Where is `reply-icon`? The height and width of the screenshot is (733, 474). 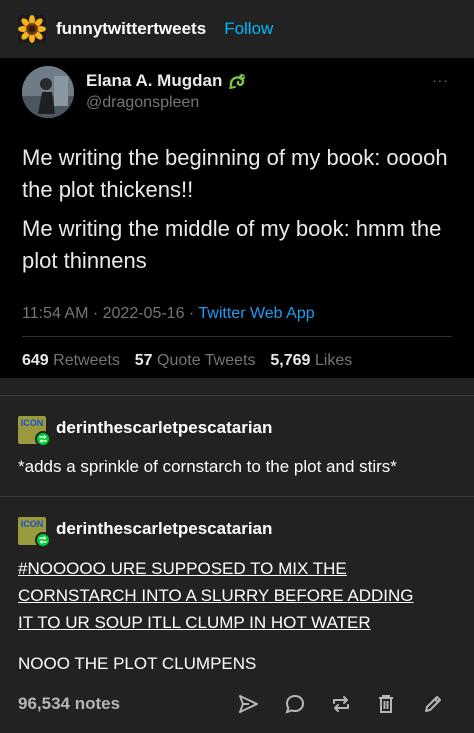
reply-icon is located at coordinates (295, 704).